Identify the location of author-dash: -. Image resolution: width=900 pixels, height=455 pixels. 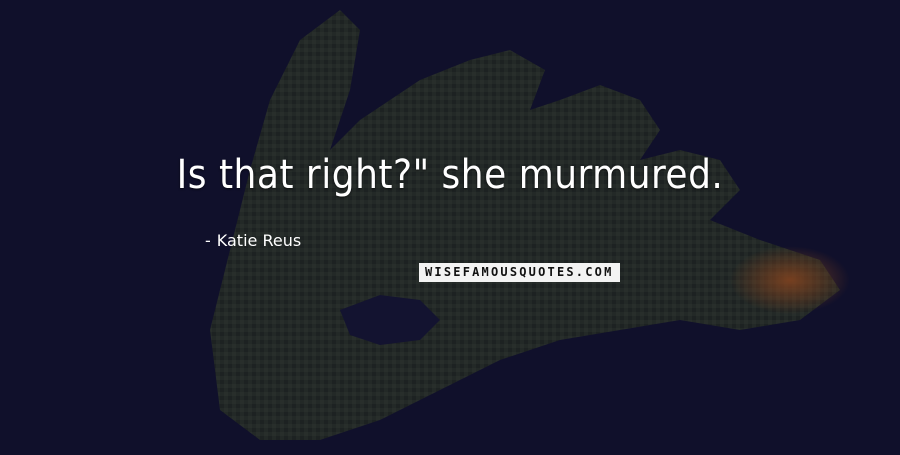
(208, 240).